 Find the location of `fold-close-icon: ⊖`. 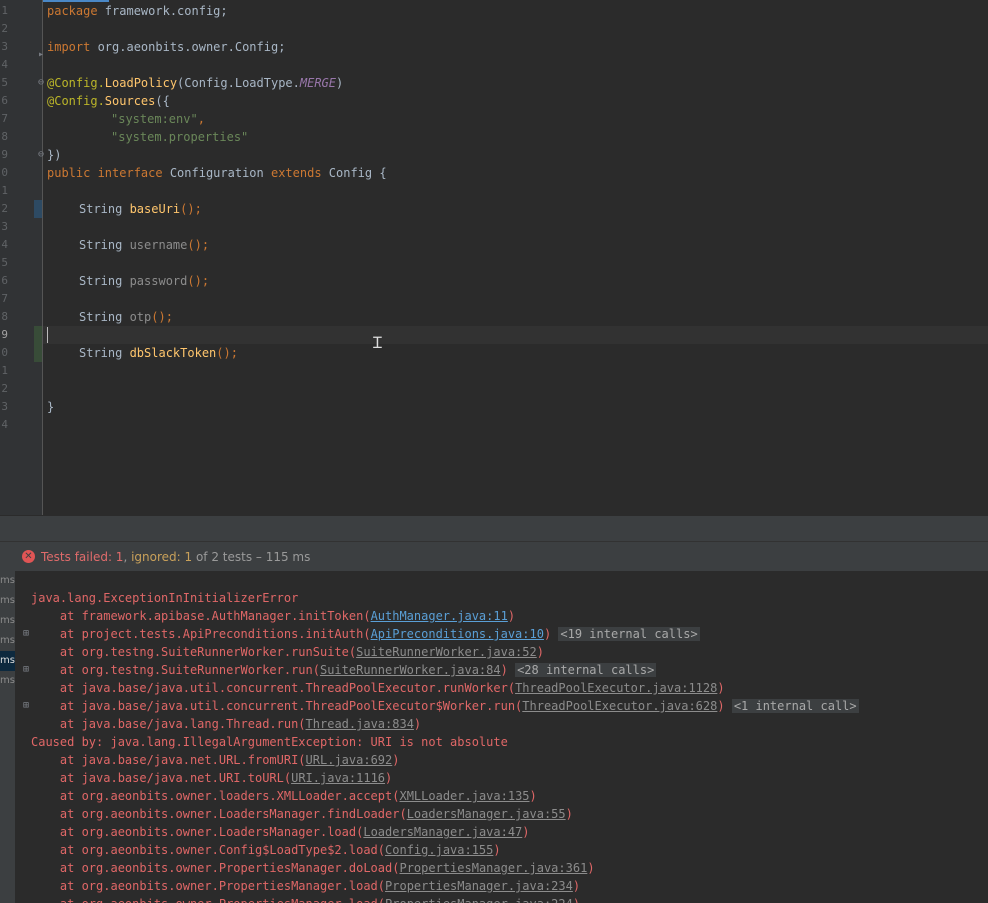

fold-close-icon: ⊖ is located at coordinates (41, 155).